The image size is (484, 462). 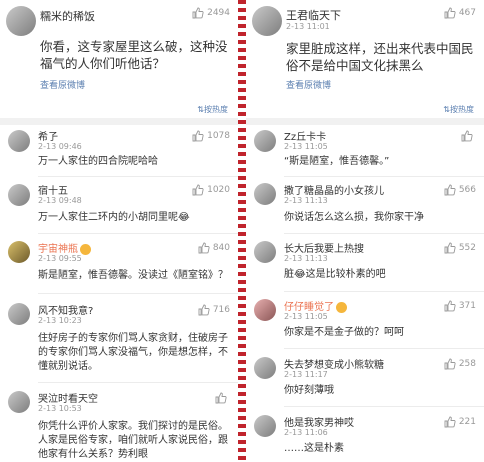 What do you see at coordinates (462, 109) in the screenshot?
I see `sort-label: 按热度` at bounding box center [462, 109].